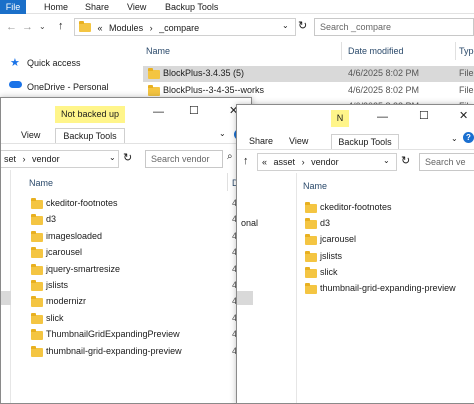 This screenshot has height=404, width=474. I want to click on address-bar: set › vendor, so click(60, 159).